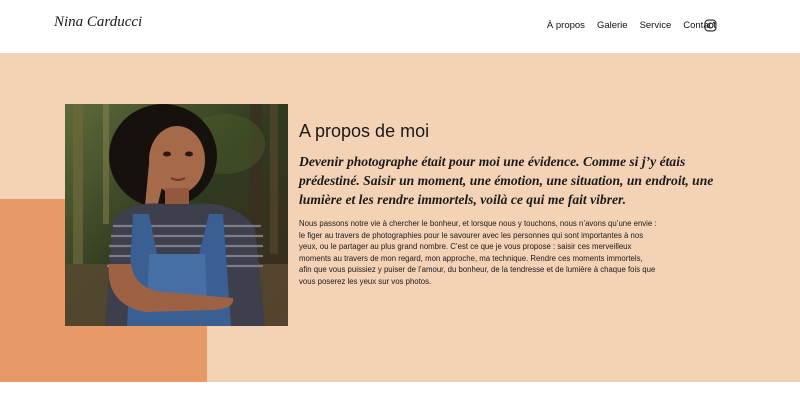 The image size is (800, 418). I want to click on nav-link-a-propos: À propos, so click(566, 25).